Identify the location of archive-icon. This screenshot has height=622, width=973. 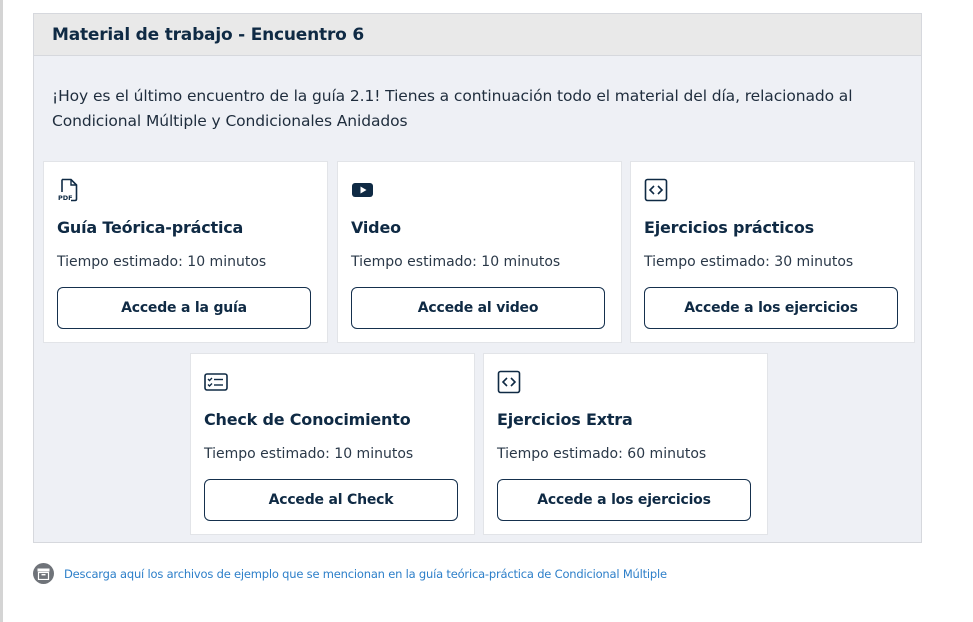
(43, 573).